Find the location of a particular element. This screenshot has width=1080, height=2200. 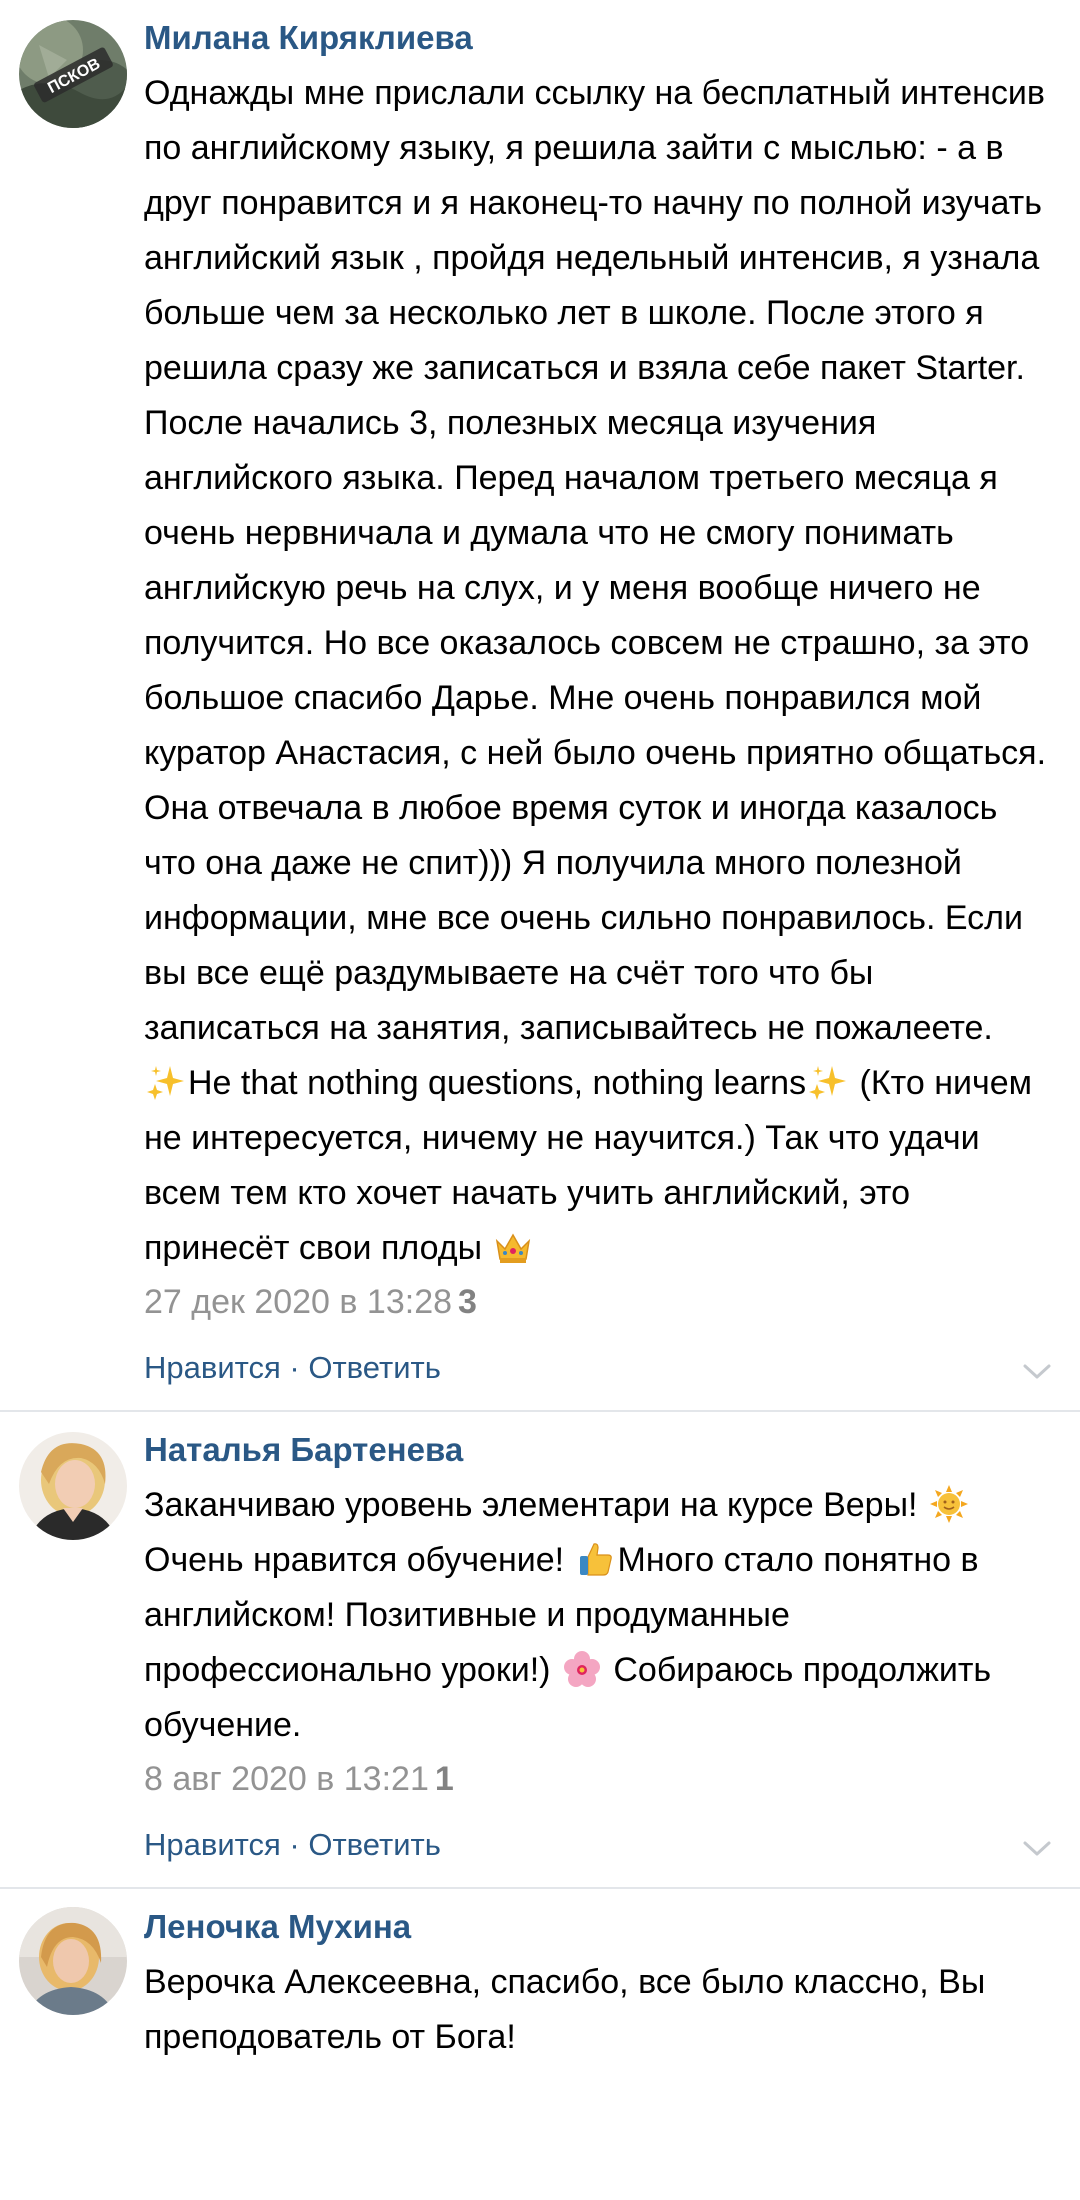

comment-text-part: Очень нравится обучение! is located at coordinates (354, 1560).